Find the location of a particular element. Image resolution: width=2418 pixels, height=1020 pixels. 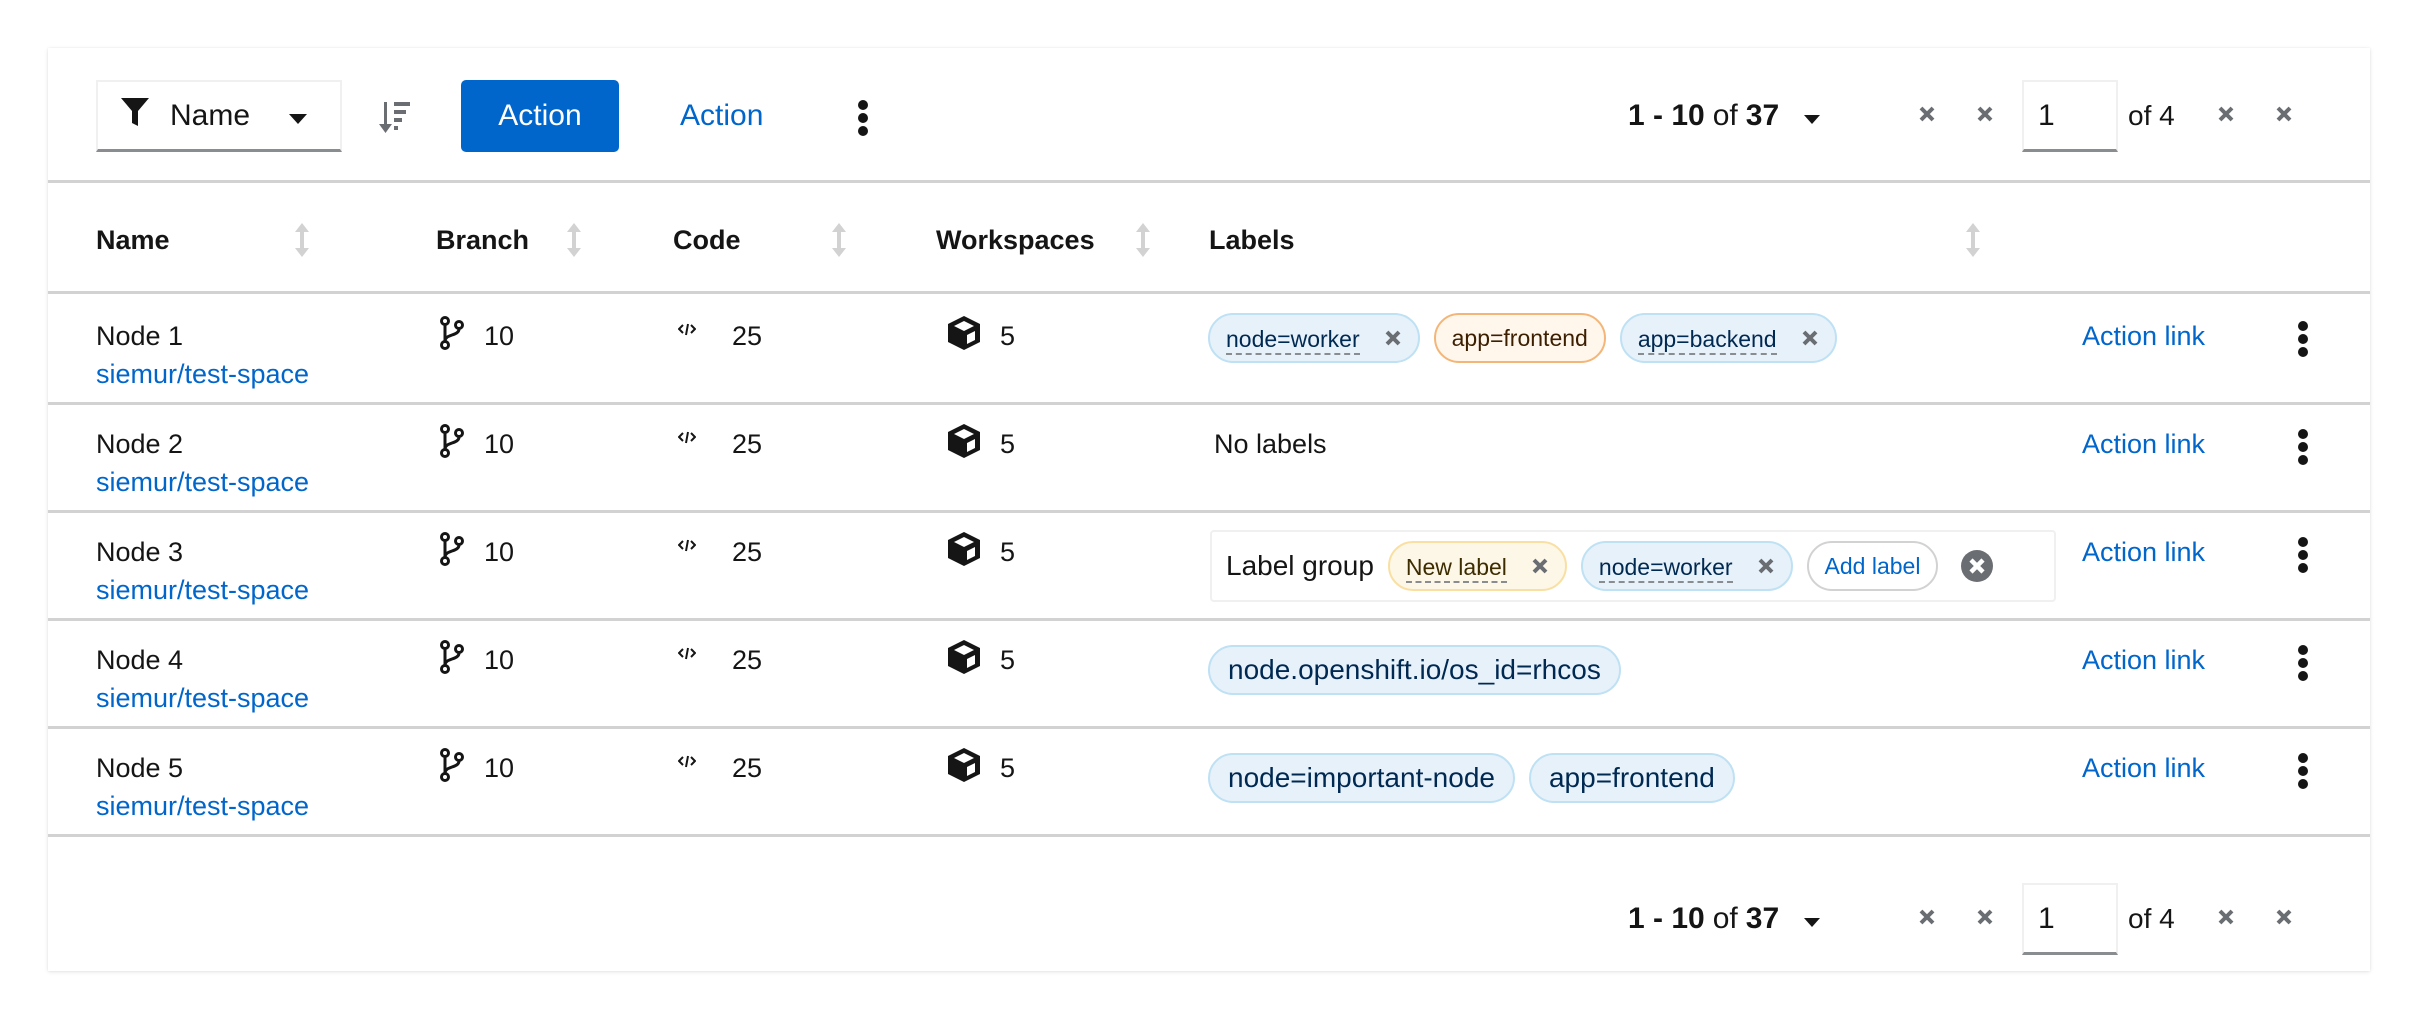

column-label: Name is located at coordinates (133, 239).